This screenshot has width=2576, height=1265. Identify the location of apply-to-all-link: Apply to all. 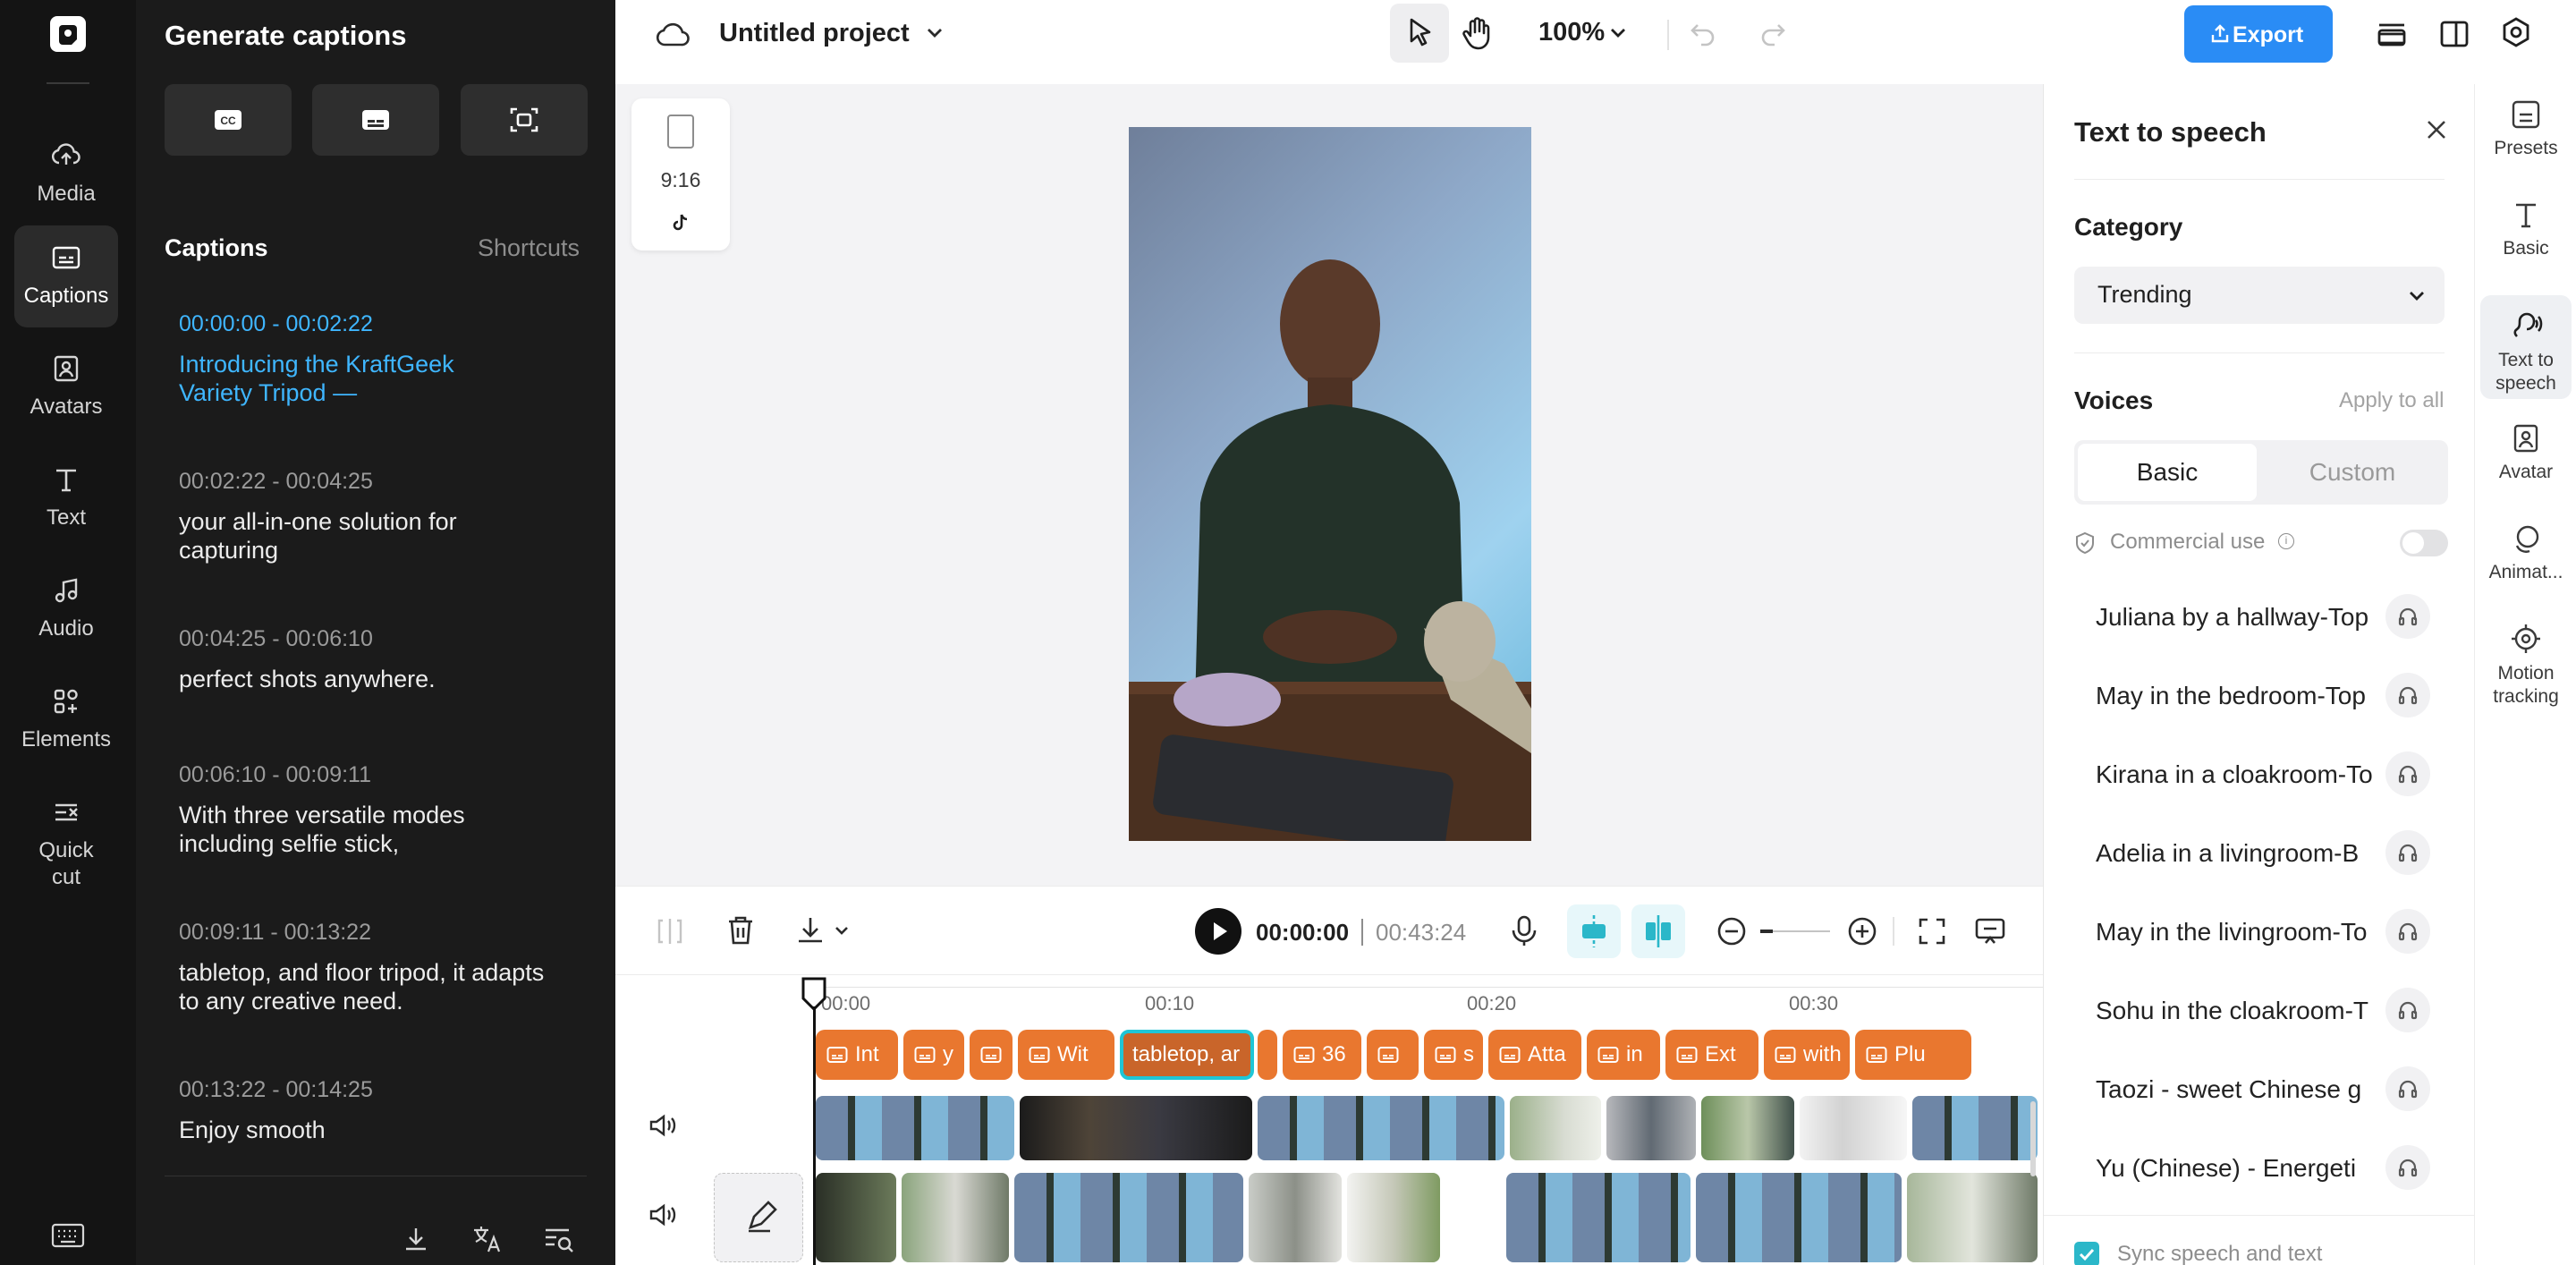
(2391, 400).